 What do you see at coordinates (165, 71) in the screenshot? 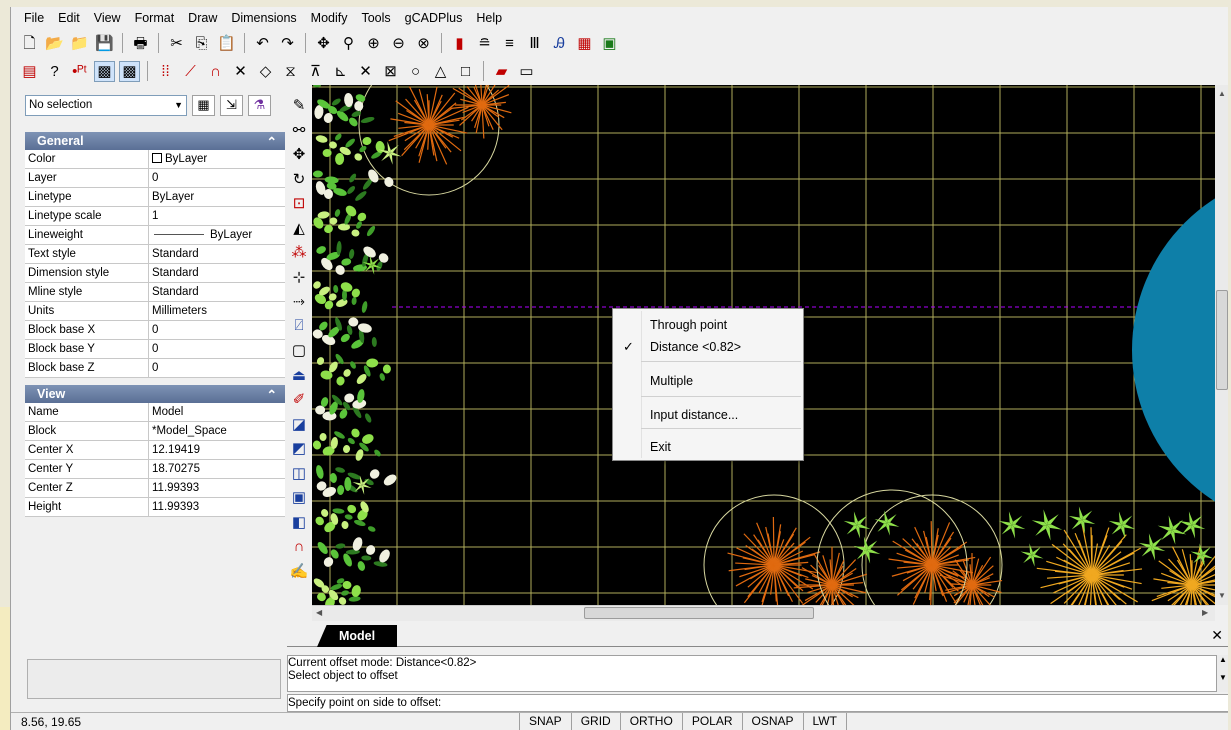
I see `snap-grid-icon: ⁞⁞` at bounding box center [165, 71].